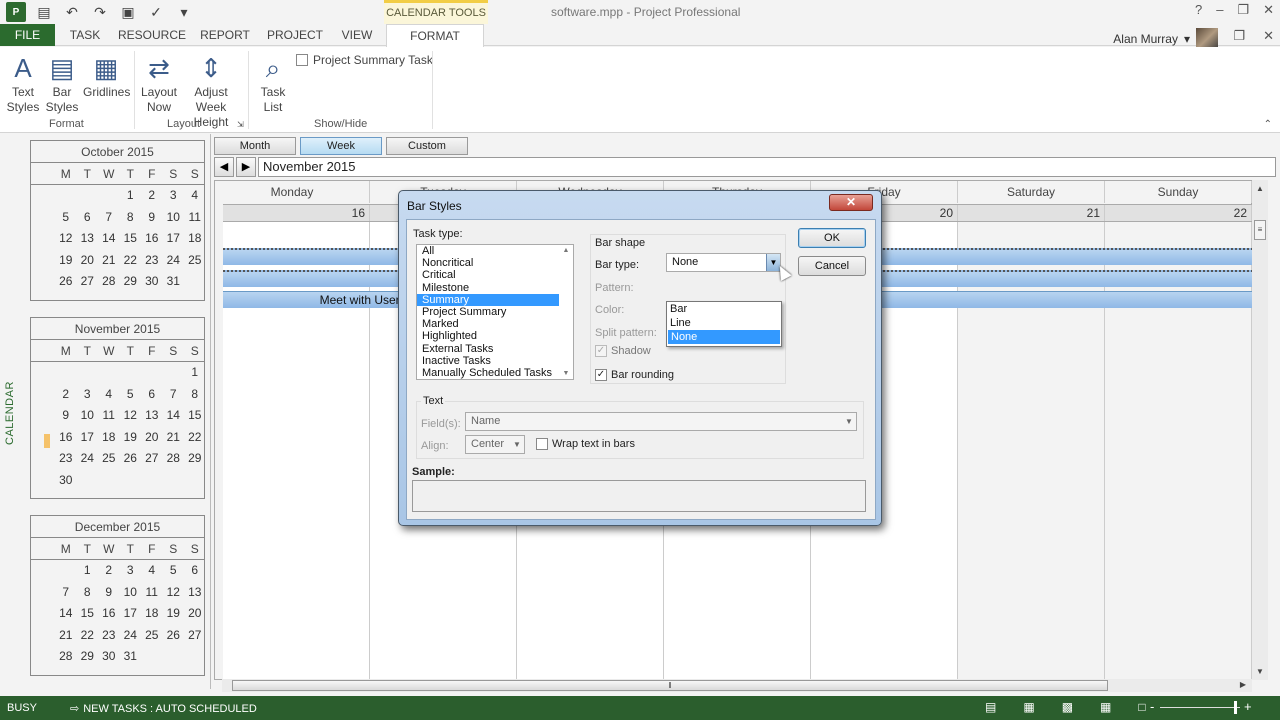 The width and height of the screenshot is (1280, 720). I want to click on week-view-button: Week, so click(341, 146).